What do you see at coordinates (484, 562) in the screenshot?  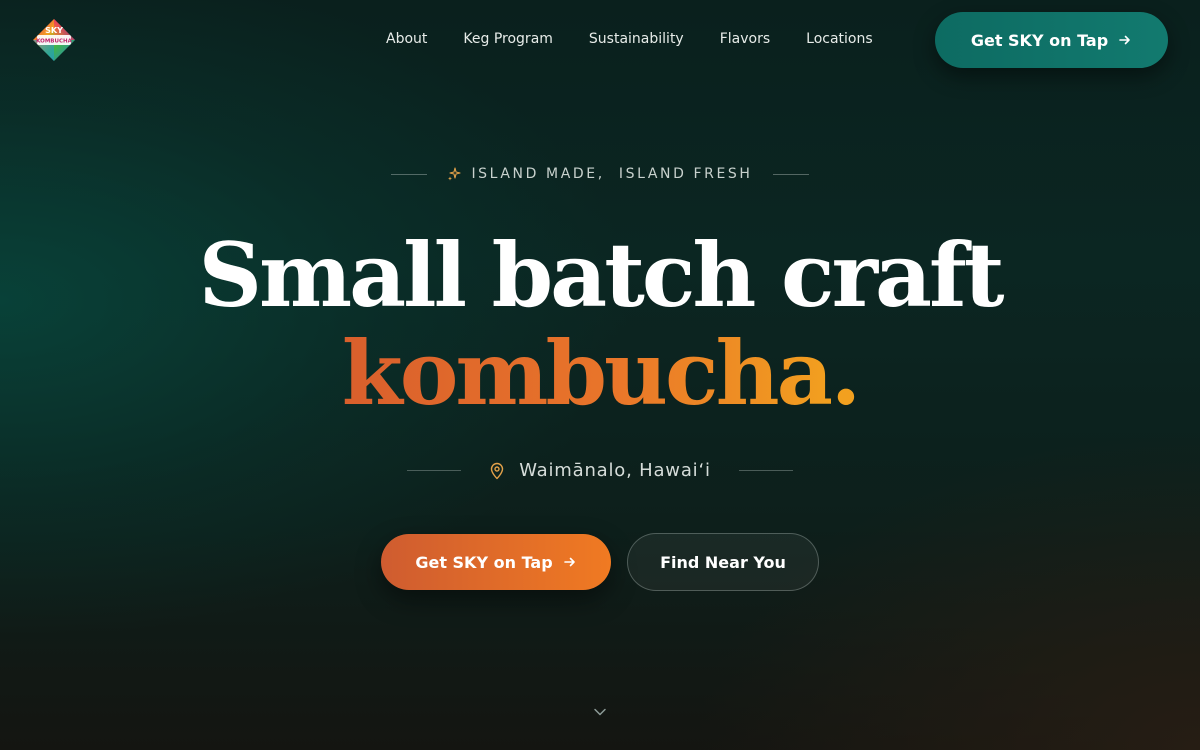 I see `primary-button-label: Get SKY on Tap` at bounding box center [484, 562].